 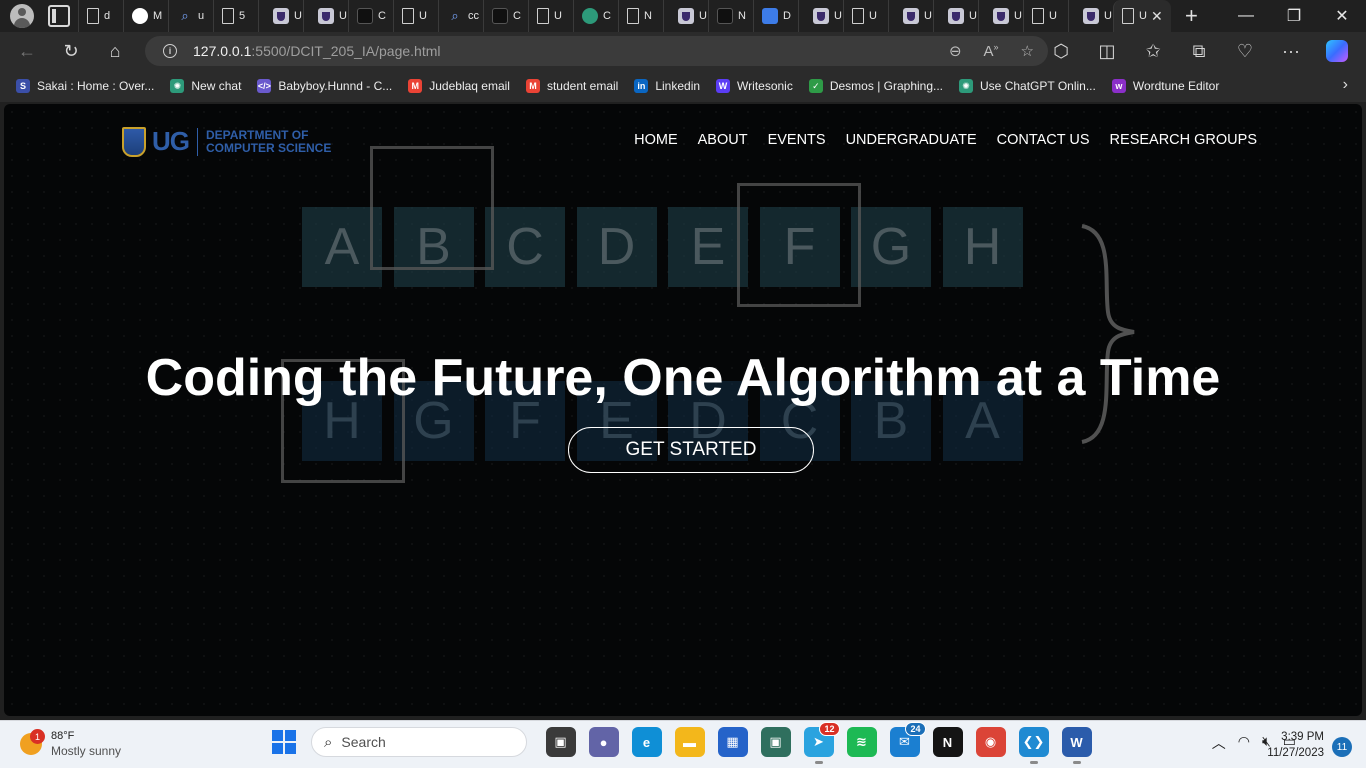 What do you see at coordinates (100, 16) in the screenshot?
I see `browser-tab: d` at bounding box center [100, 16].